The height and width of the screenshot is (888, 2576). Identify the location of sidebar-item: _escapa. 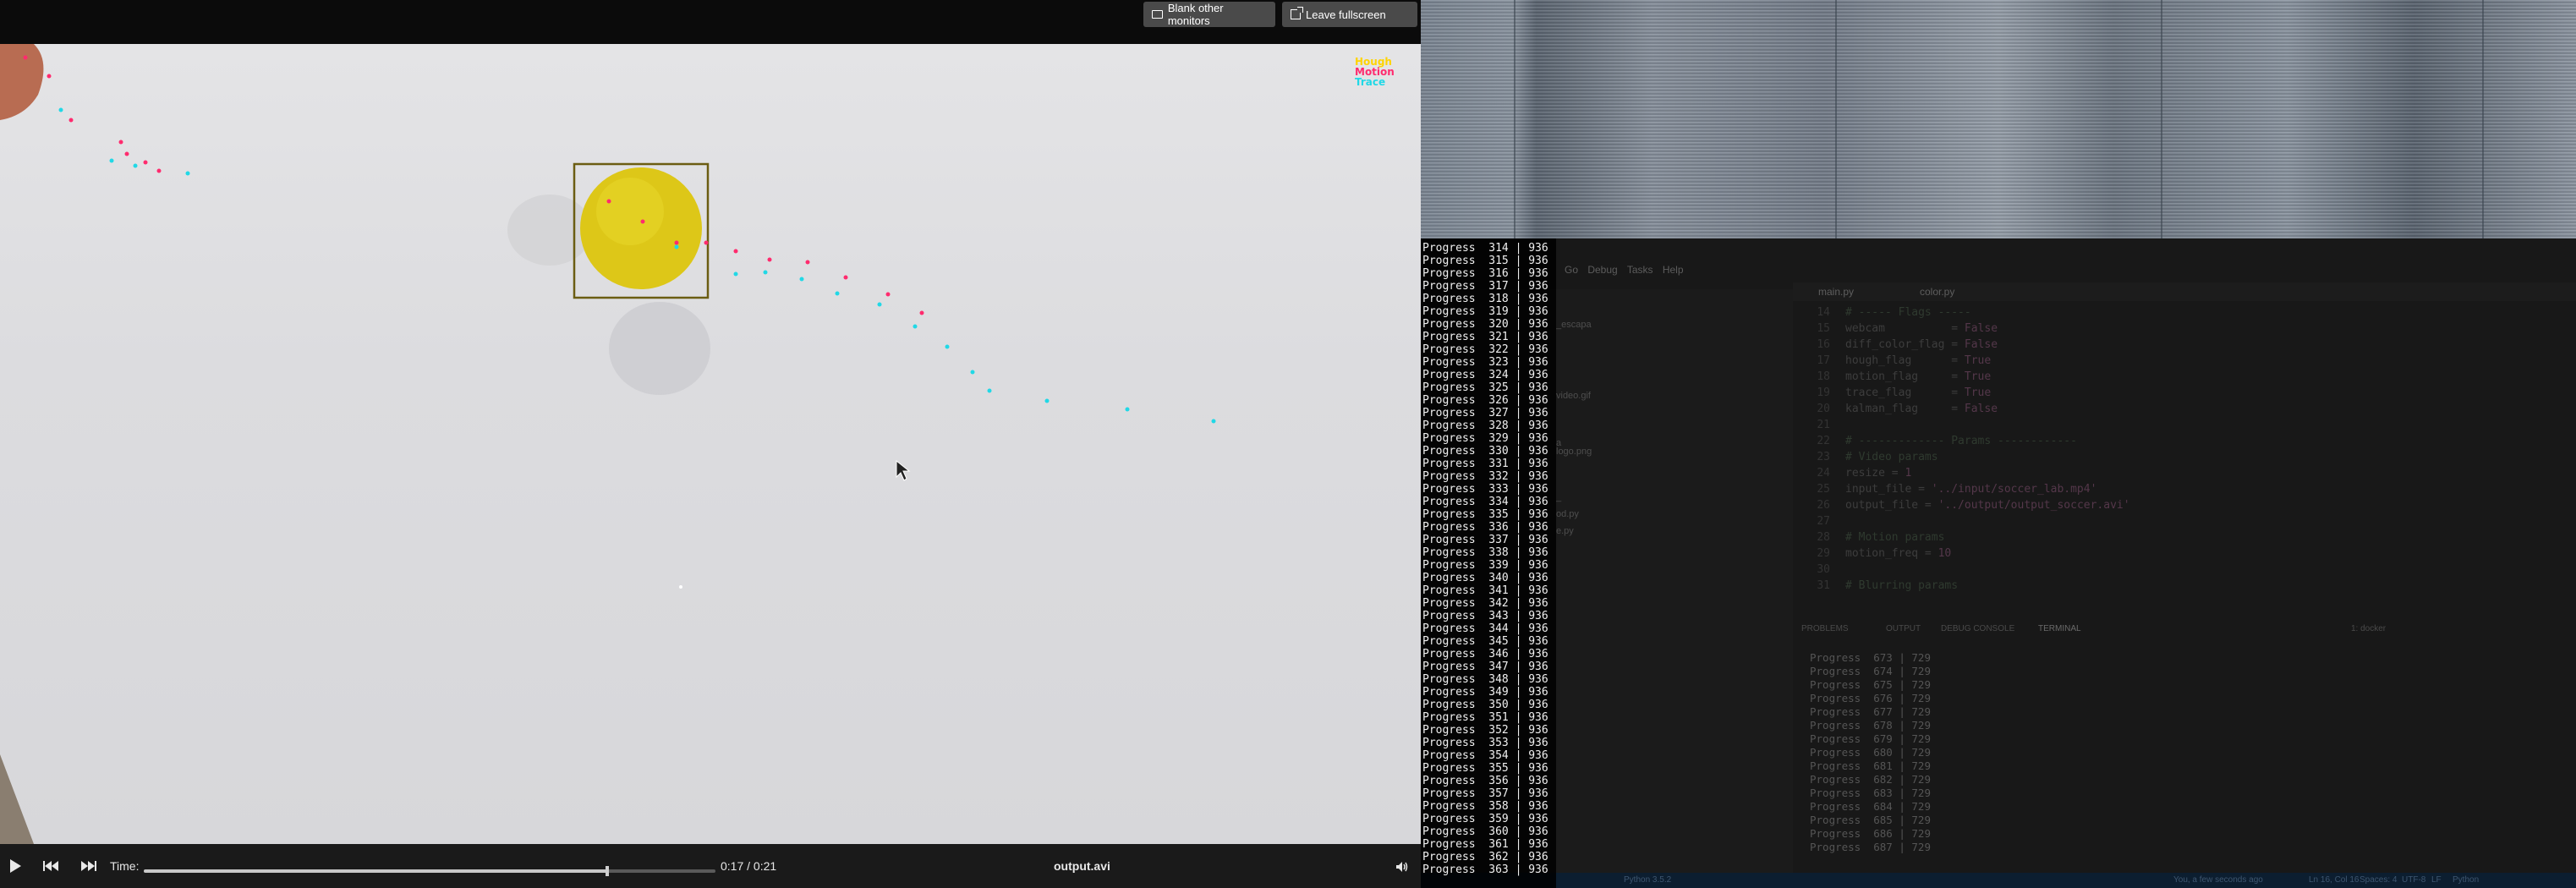
(1574, 325).